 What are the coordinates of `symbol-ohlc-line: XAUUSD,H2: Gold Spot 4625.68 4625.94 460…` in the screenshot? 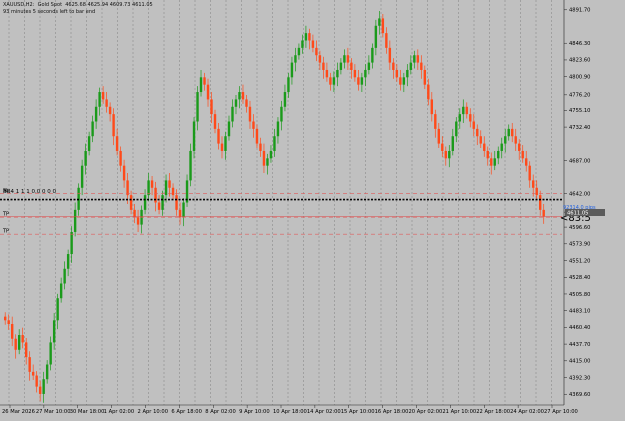 It's located at (78, 5).